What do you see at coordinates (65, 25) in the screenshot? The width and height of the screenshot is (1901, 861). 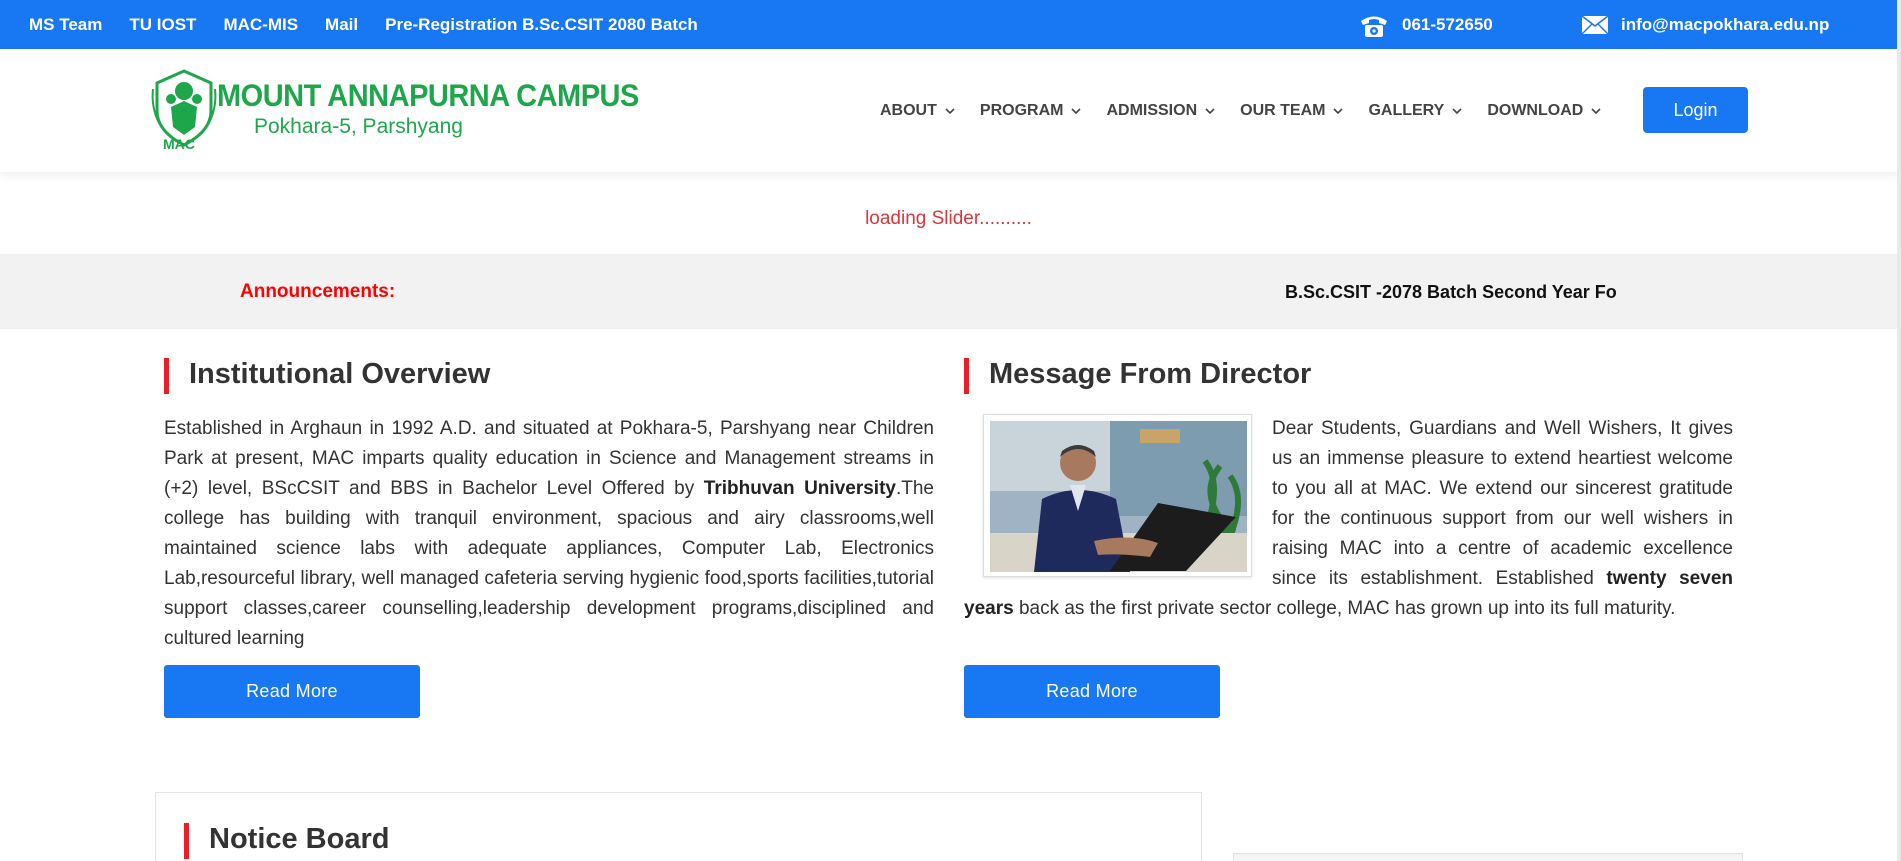 I see `top-link-ms-team: MS Team` at bounding box center [65, 25].